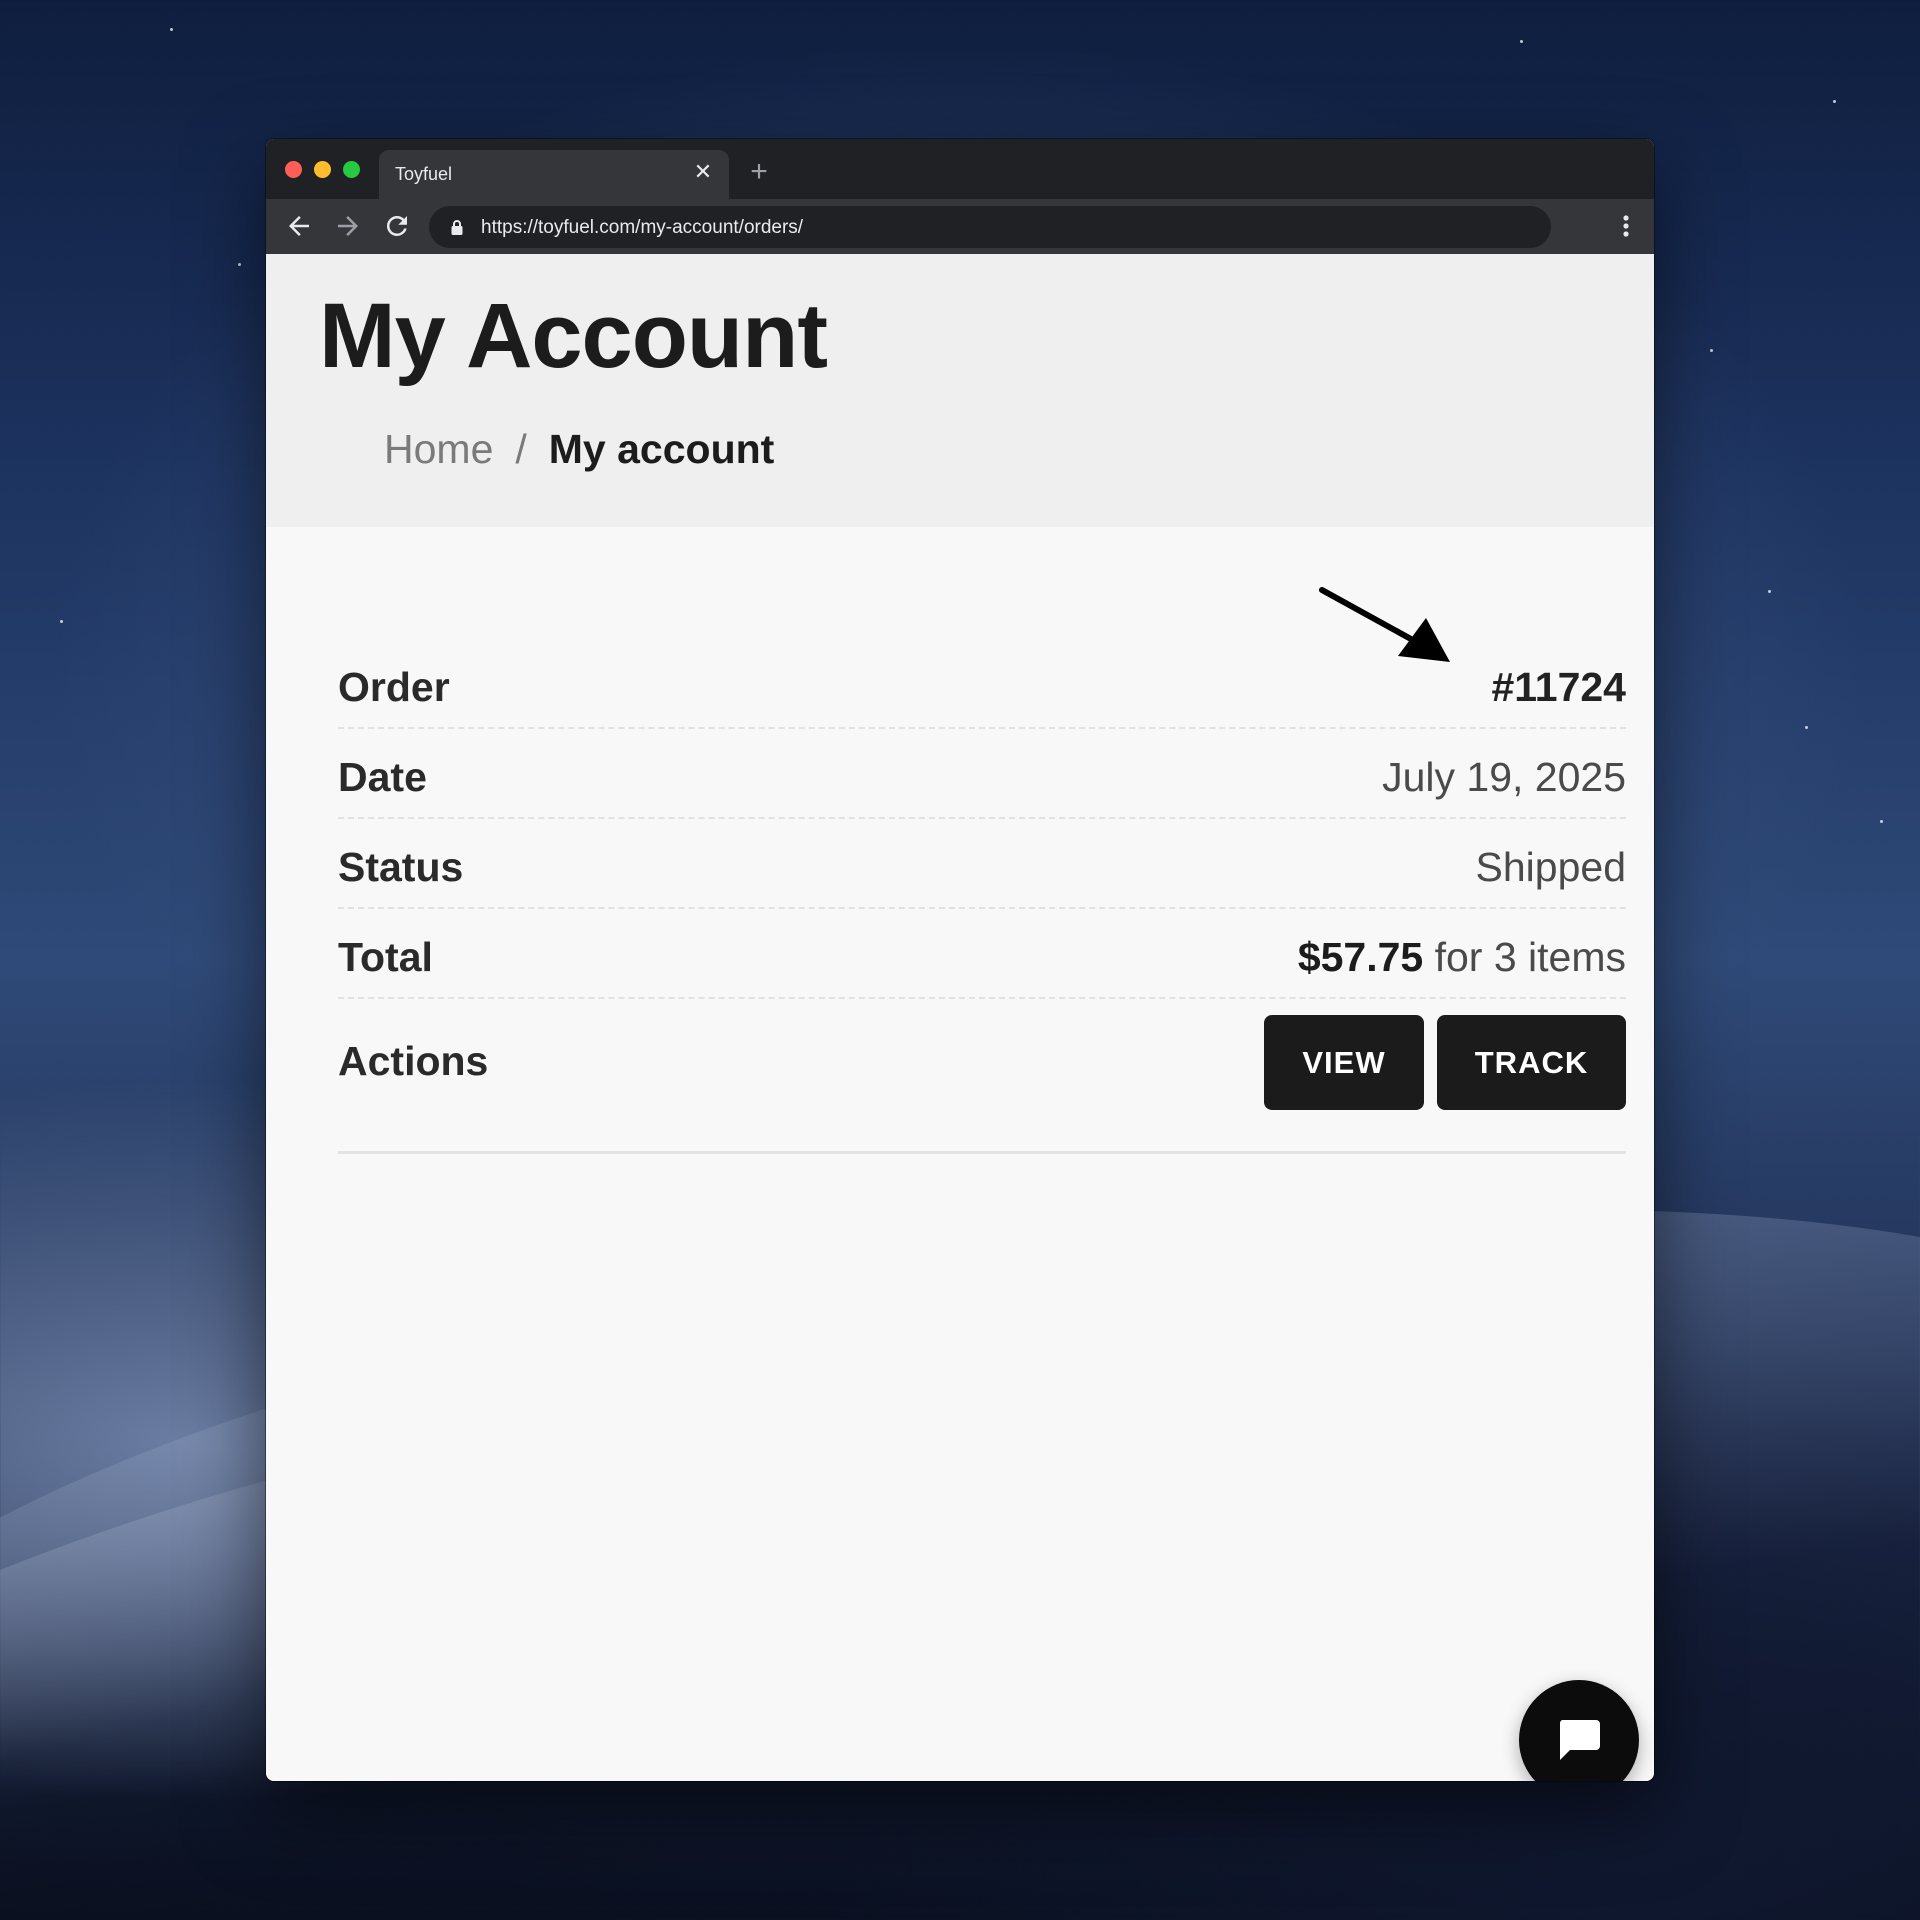  What do you see at coordinates (960, 390) in the screenshot?
I see `page-header: My Account Home / My account` at bounding box center [960, 390].